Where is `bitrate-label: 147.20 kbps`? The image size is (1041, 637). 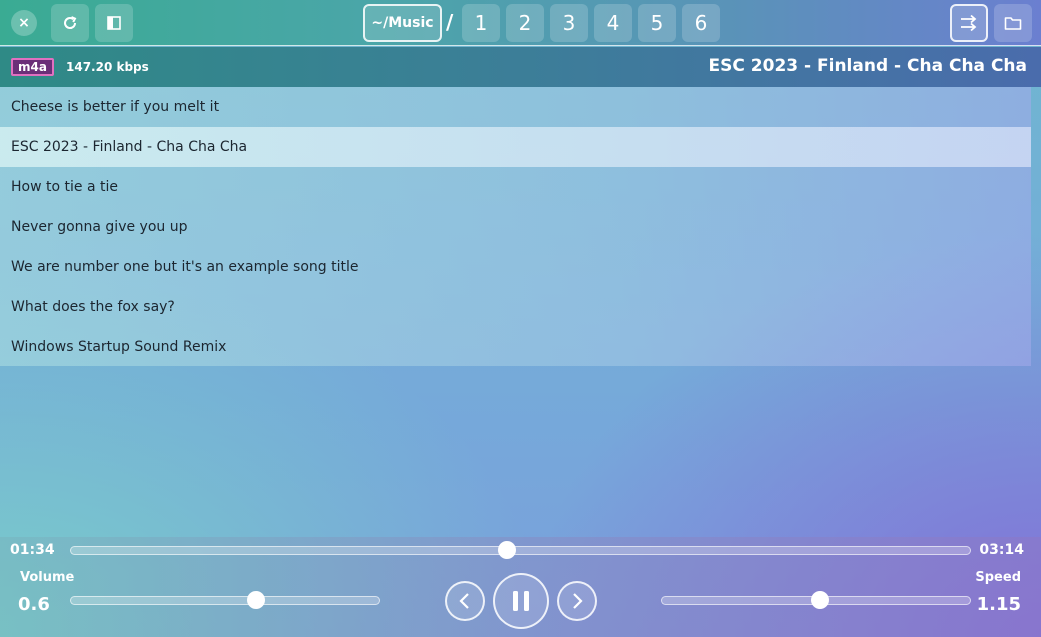
bitrate-label: 147.20 kbps is located at coordinates (107, 67).